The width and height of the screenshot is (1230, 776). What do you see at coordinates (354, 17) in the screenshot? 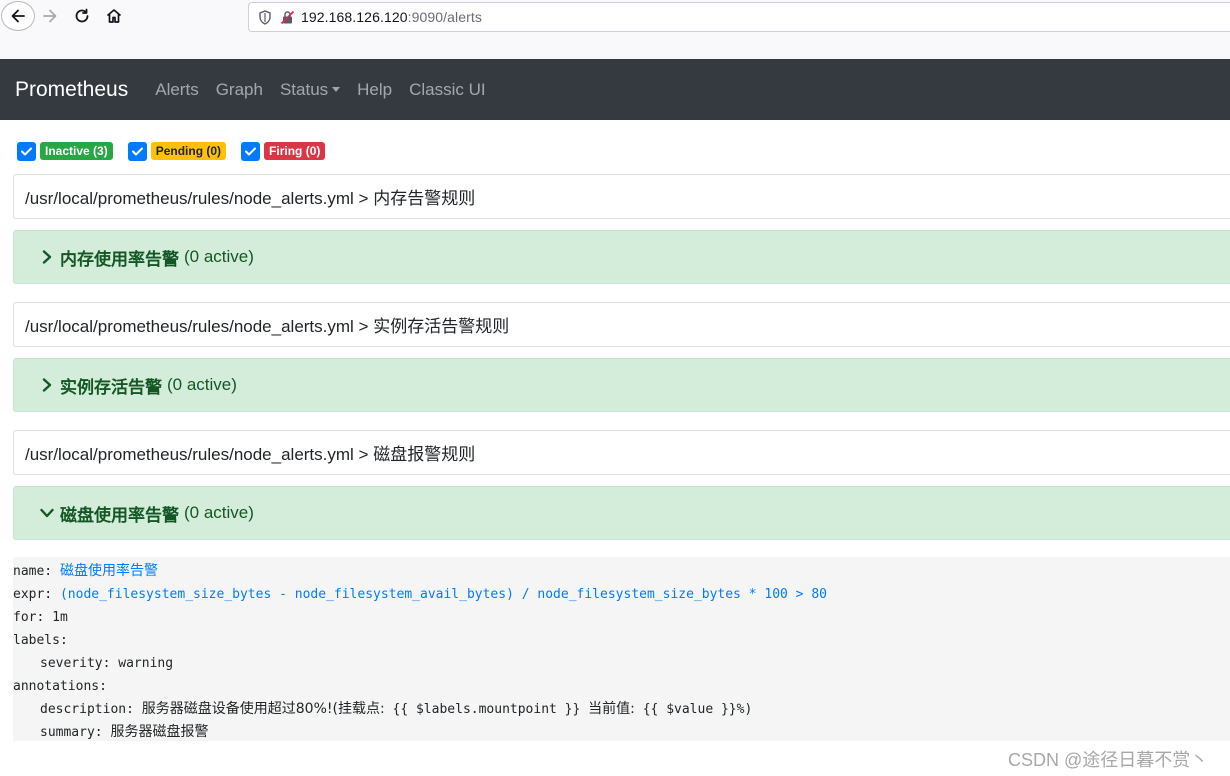
I see `url-host: 192.168.126.120` at bounding box center [354, 17].